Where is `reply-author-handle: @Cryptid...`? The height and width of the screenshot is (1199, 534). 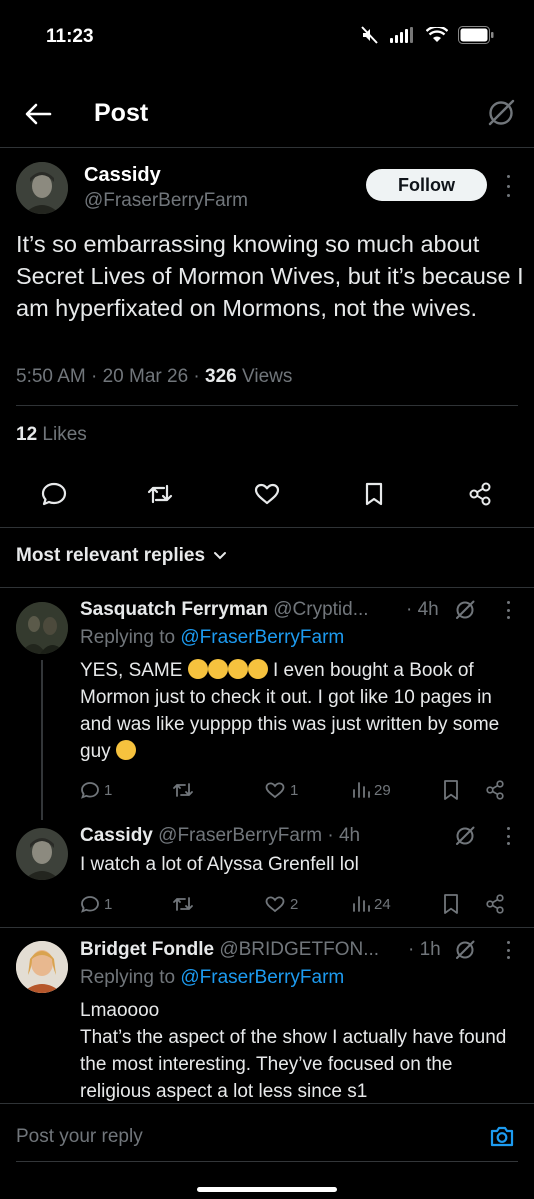 reply-author-handle: @Cryptid... is located at coordinates (320, 609).